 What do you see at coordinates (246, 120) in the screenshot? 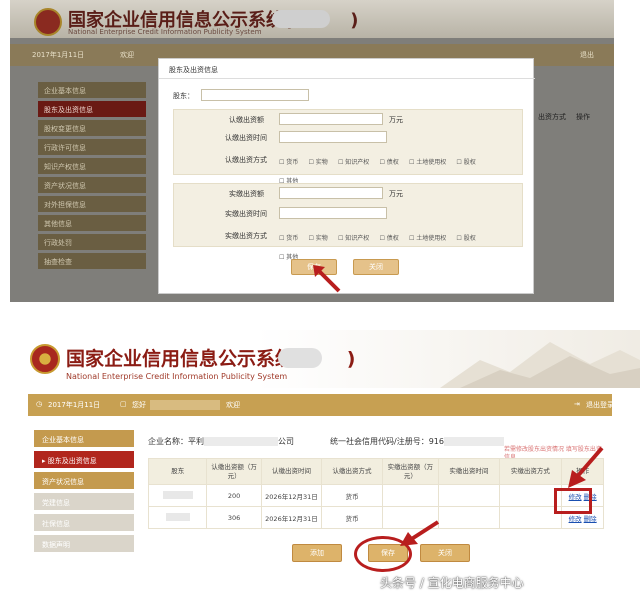
I see `sub-amount-label: 认缴出资额` at bounding box center [246, 120].